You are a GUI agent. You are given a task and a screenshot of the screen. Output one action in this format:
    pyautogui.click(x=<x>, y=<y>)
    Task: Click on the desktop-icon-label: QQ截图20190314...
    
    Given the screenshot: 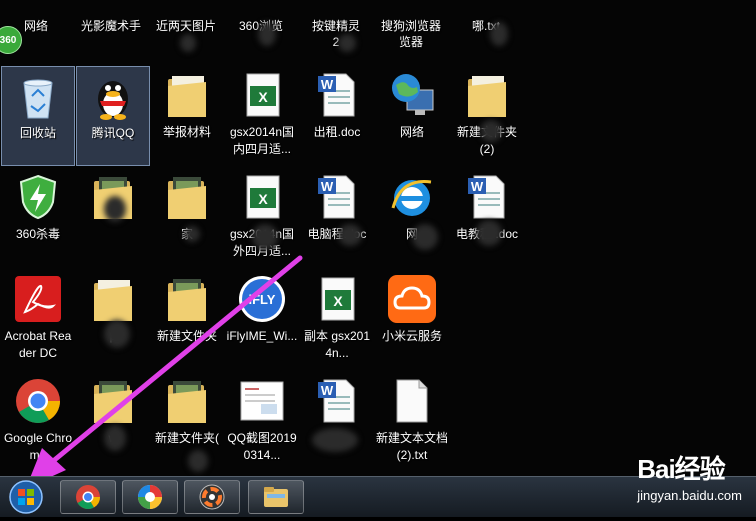 What is the action you would take?
    pyautogui.click(x=262, y=446)
    